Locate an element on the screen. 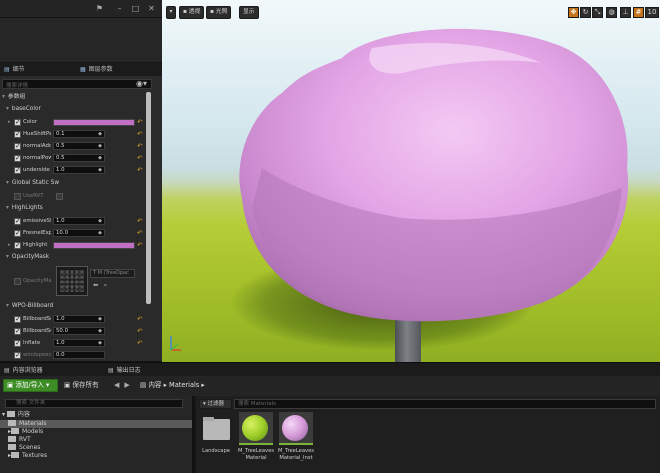 The width and height of the screenshot is (660, 473). tab-output-log: ▤ 输出日志 is located at coordinates (124, 370).